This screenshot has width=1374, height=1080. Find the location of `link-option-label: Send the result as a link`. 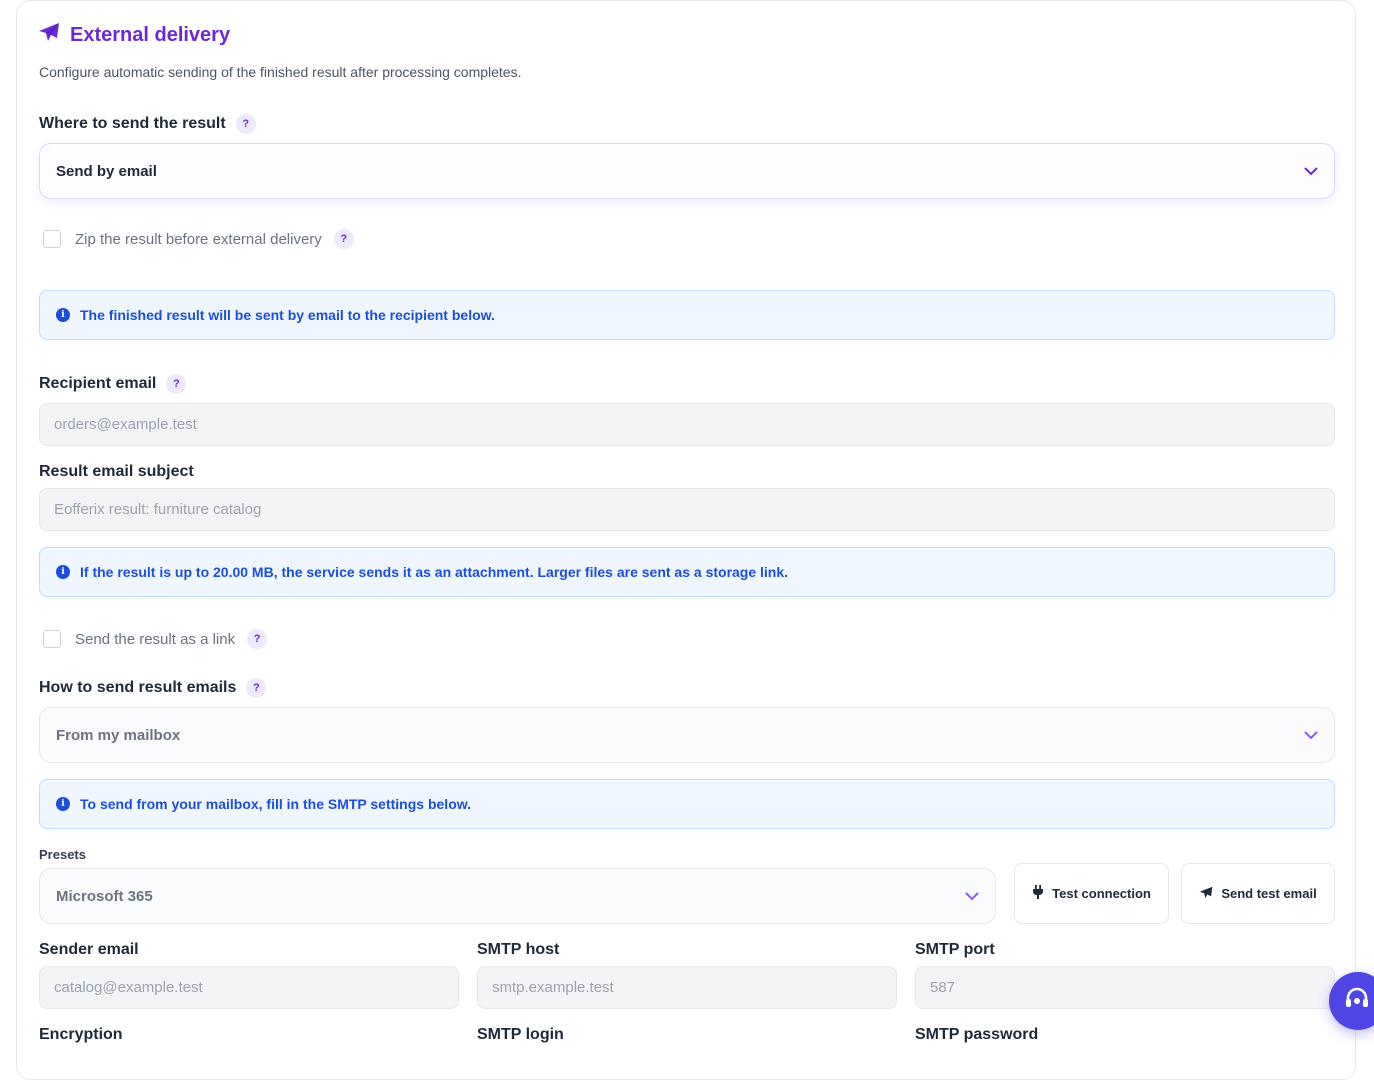

link-option-label: Send the result as a link is located at coordinates (155, 639).